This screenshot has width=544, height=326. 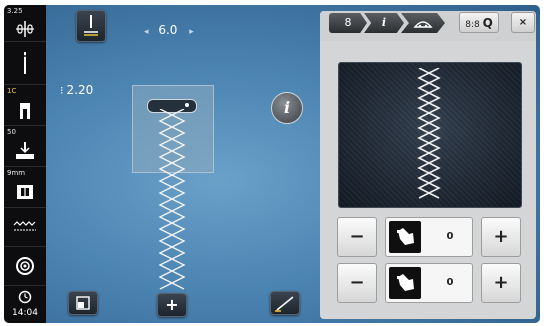 I want to click on clock-area: 14:04, so click(x=25, y=304).